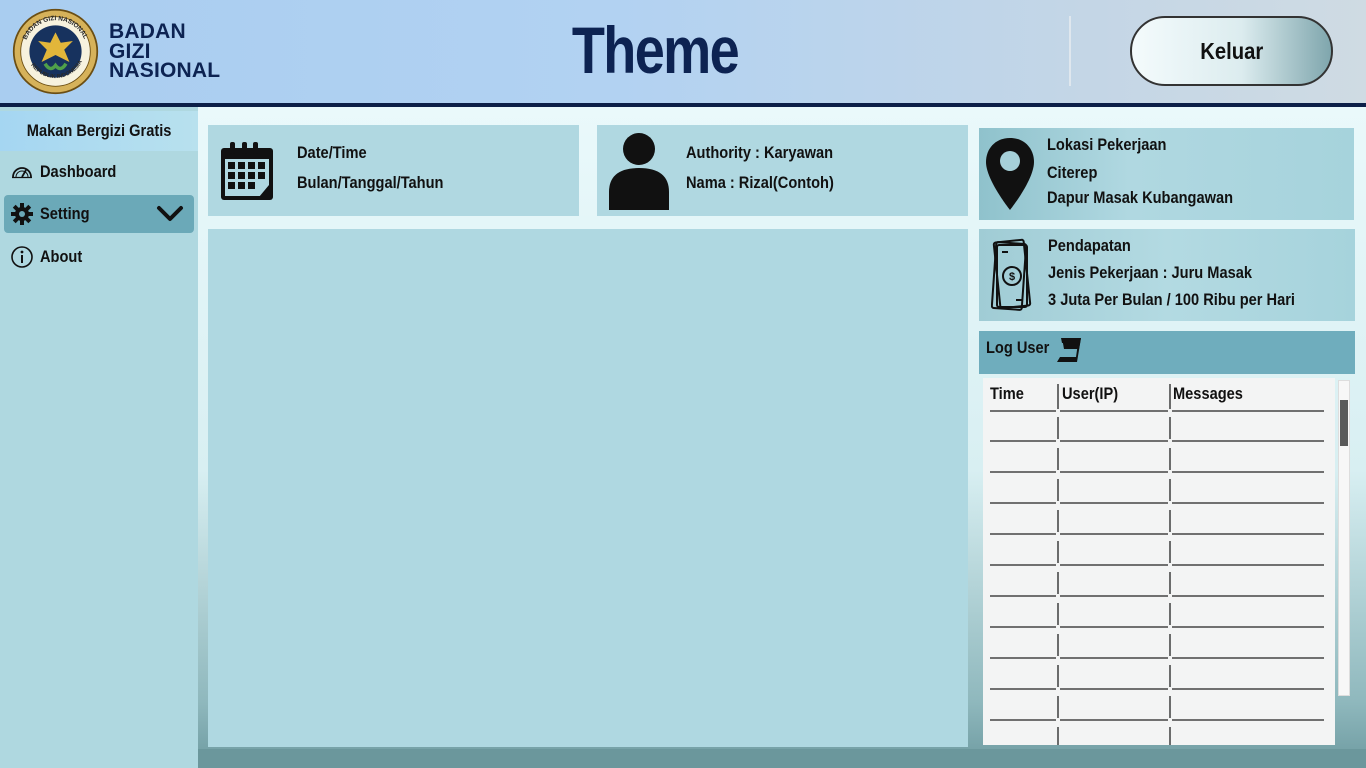 The height and width of the screenshot is (768, 1366). Describe the element at coordinates (1172, 299) in the screenshot. I see `income-salary: 3 Juta Per Bulan / 100 Ribu per Hari` at that location.